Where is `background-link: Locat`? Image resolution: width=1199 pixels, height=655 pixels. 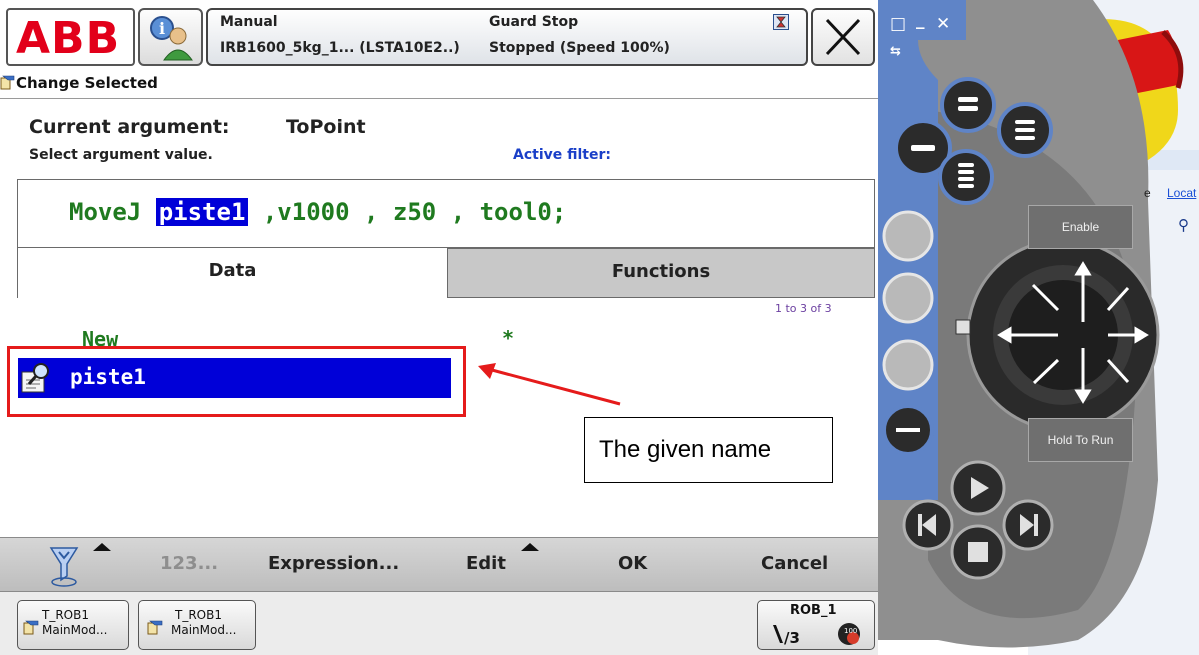
background-link: Locat is located at coordinates (1181, 193).